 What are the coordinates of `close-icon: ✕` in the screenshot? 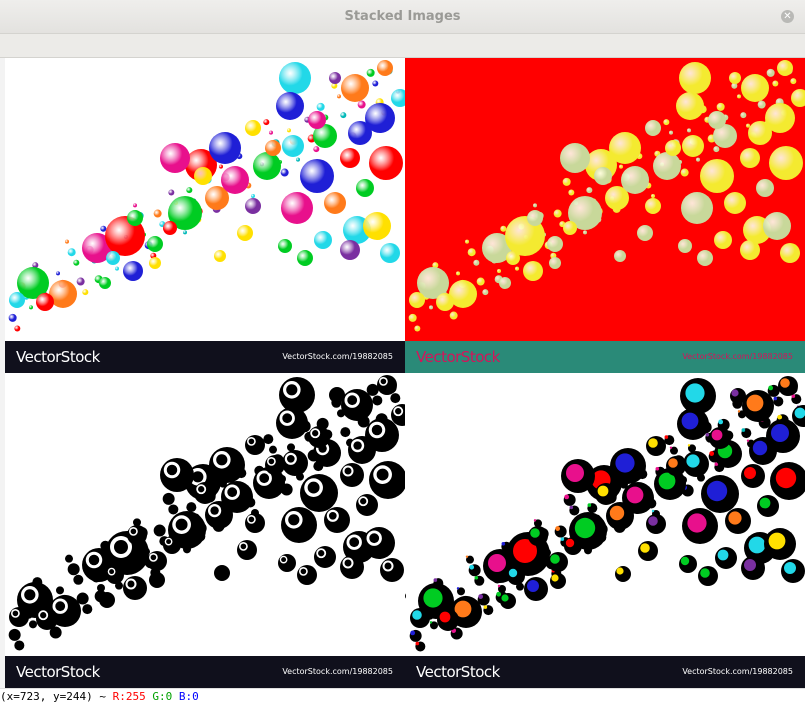 It's located at (787, 16).